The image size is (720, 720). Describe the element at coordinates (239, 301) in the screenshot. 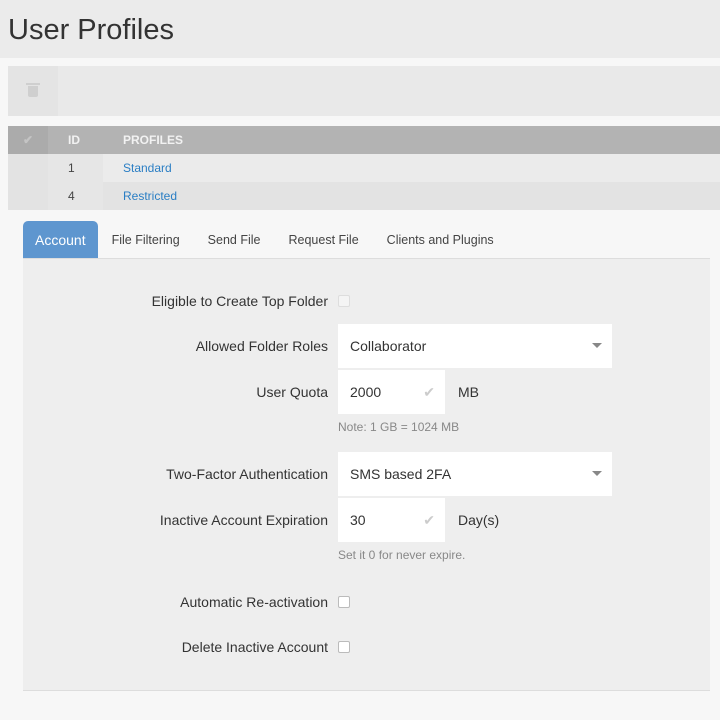

I see `top-folder-label: Eligible to Create Top Folder` at that location.